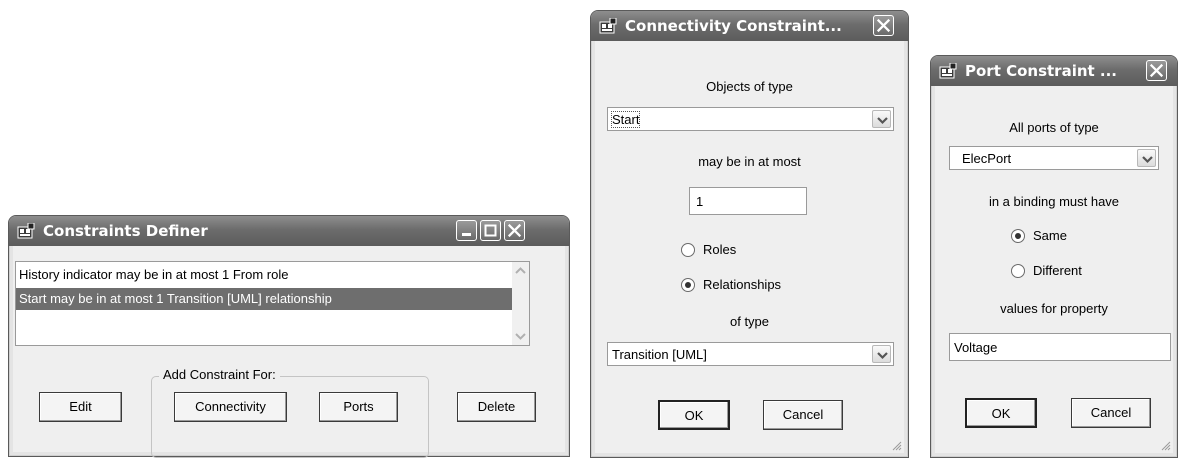  What do you see at coordinates (125, 231) in the screenshot?
I see `window-title: Constraints Definer` at bounding box center [125, 231].